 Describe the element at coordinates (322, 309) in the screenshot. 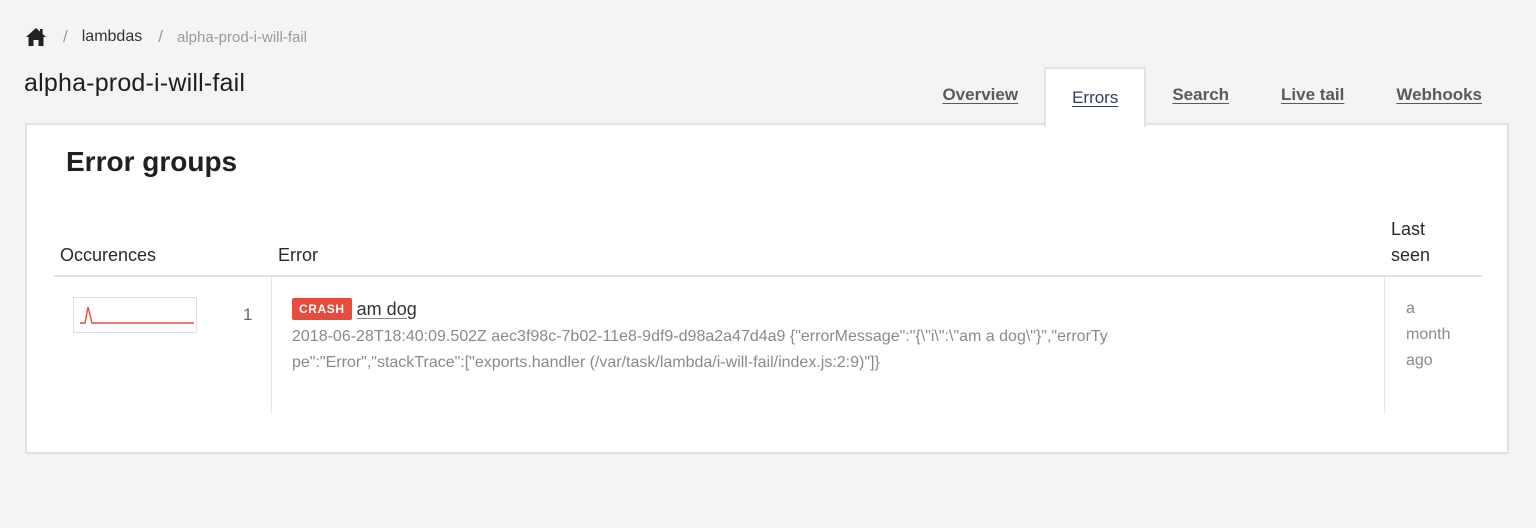

I see `crash-badge: CRASH` at that location.